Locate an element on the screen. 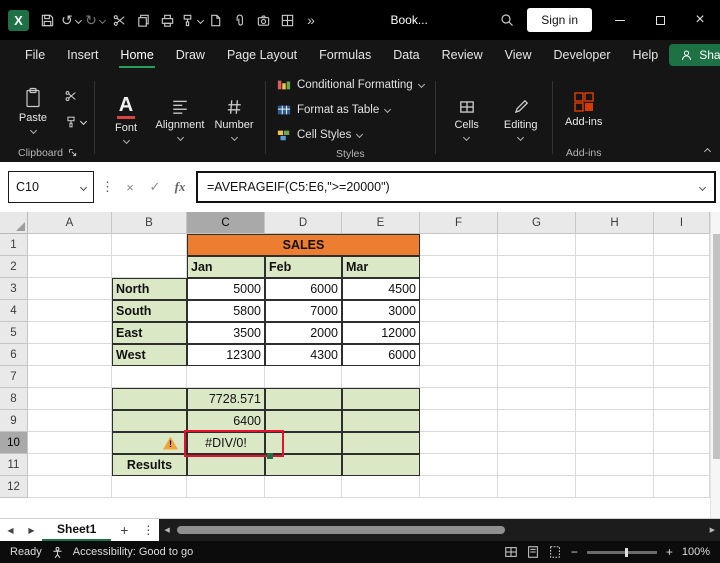 This screenshot has width=720, height=563. cell-I5 is located at coordinates (682, 333).